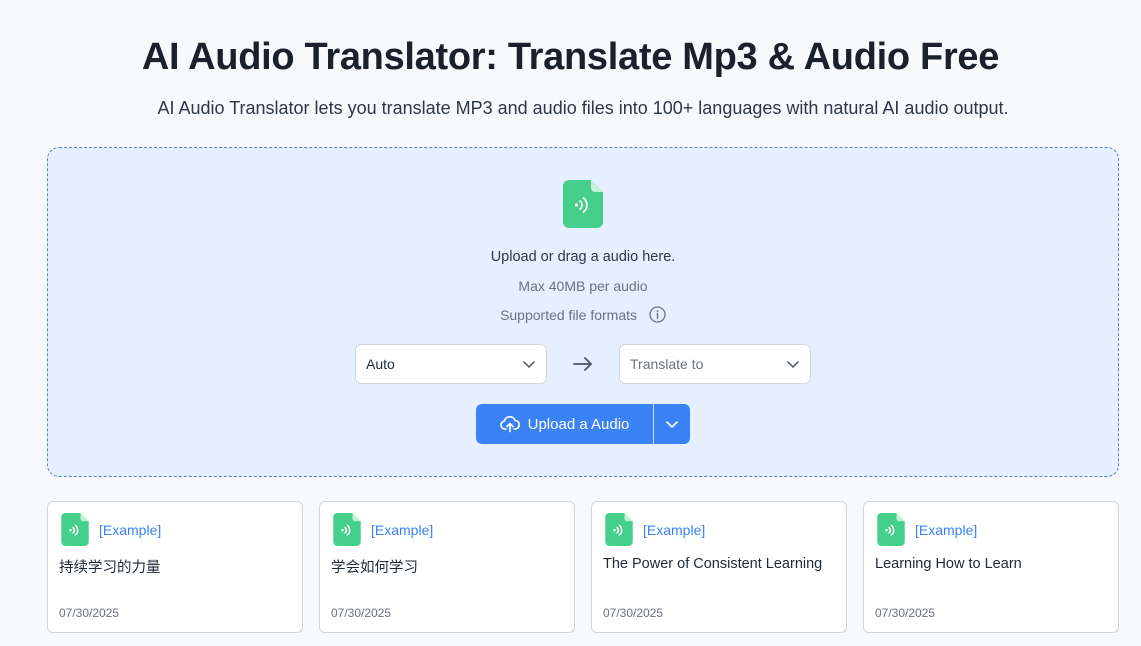  What do you see at coordinates (578, 424) in the screenshot?
I see `upload-audio-label: Upload a Audio` at bounding box center [578, 424].